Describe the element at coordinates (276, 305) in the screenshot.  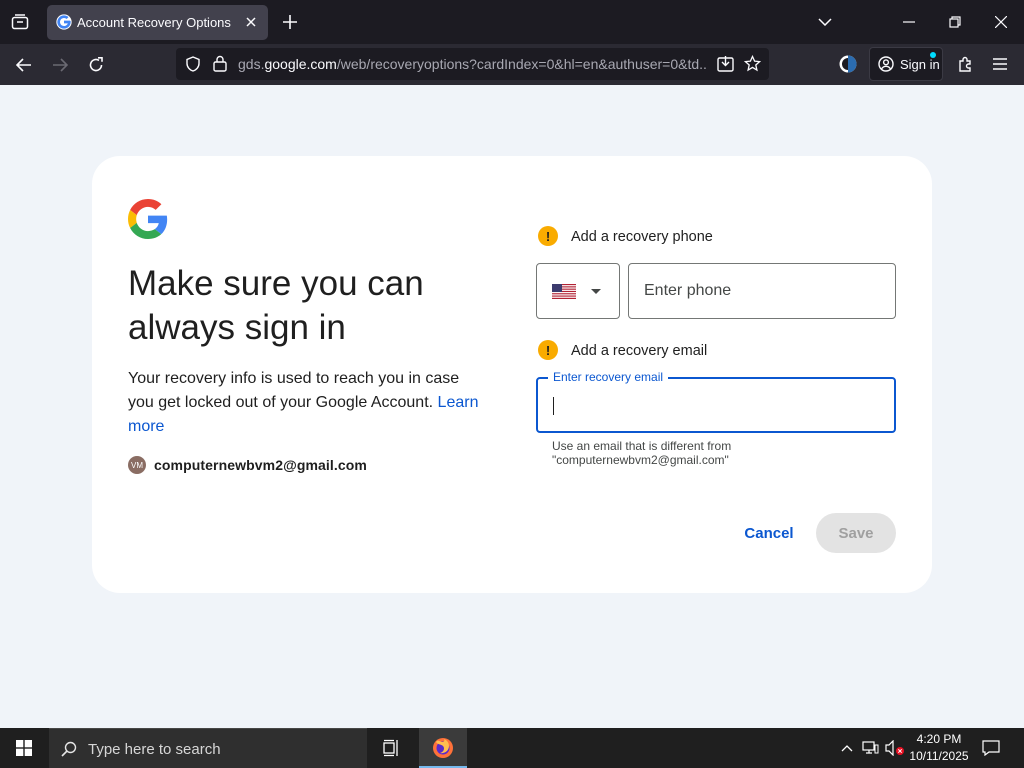
I see `page-title: Make sure you can always sign in` at that location.